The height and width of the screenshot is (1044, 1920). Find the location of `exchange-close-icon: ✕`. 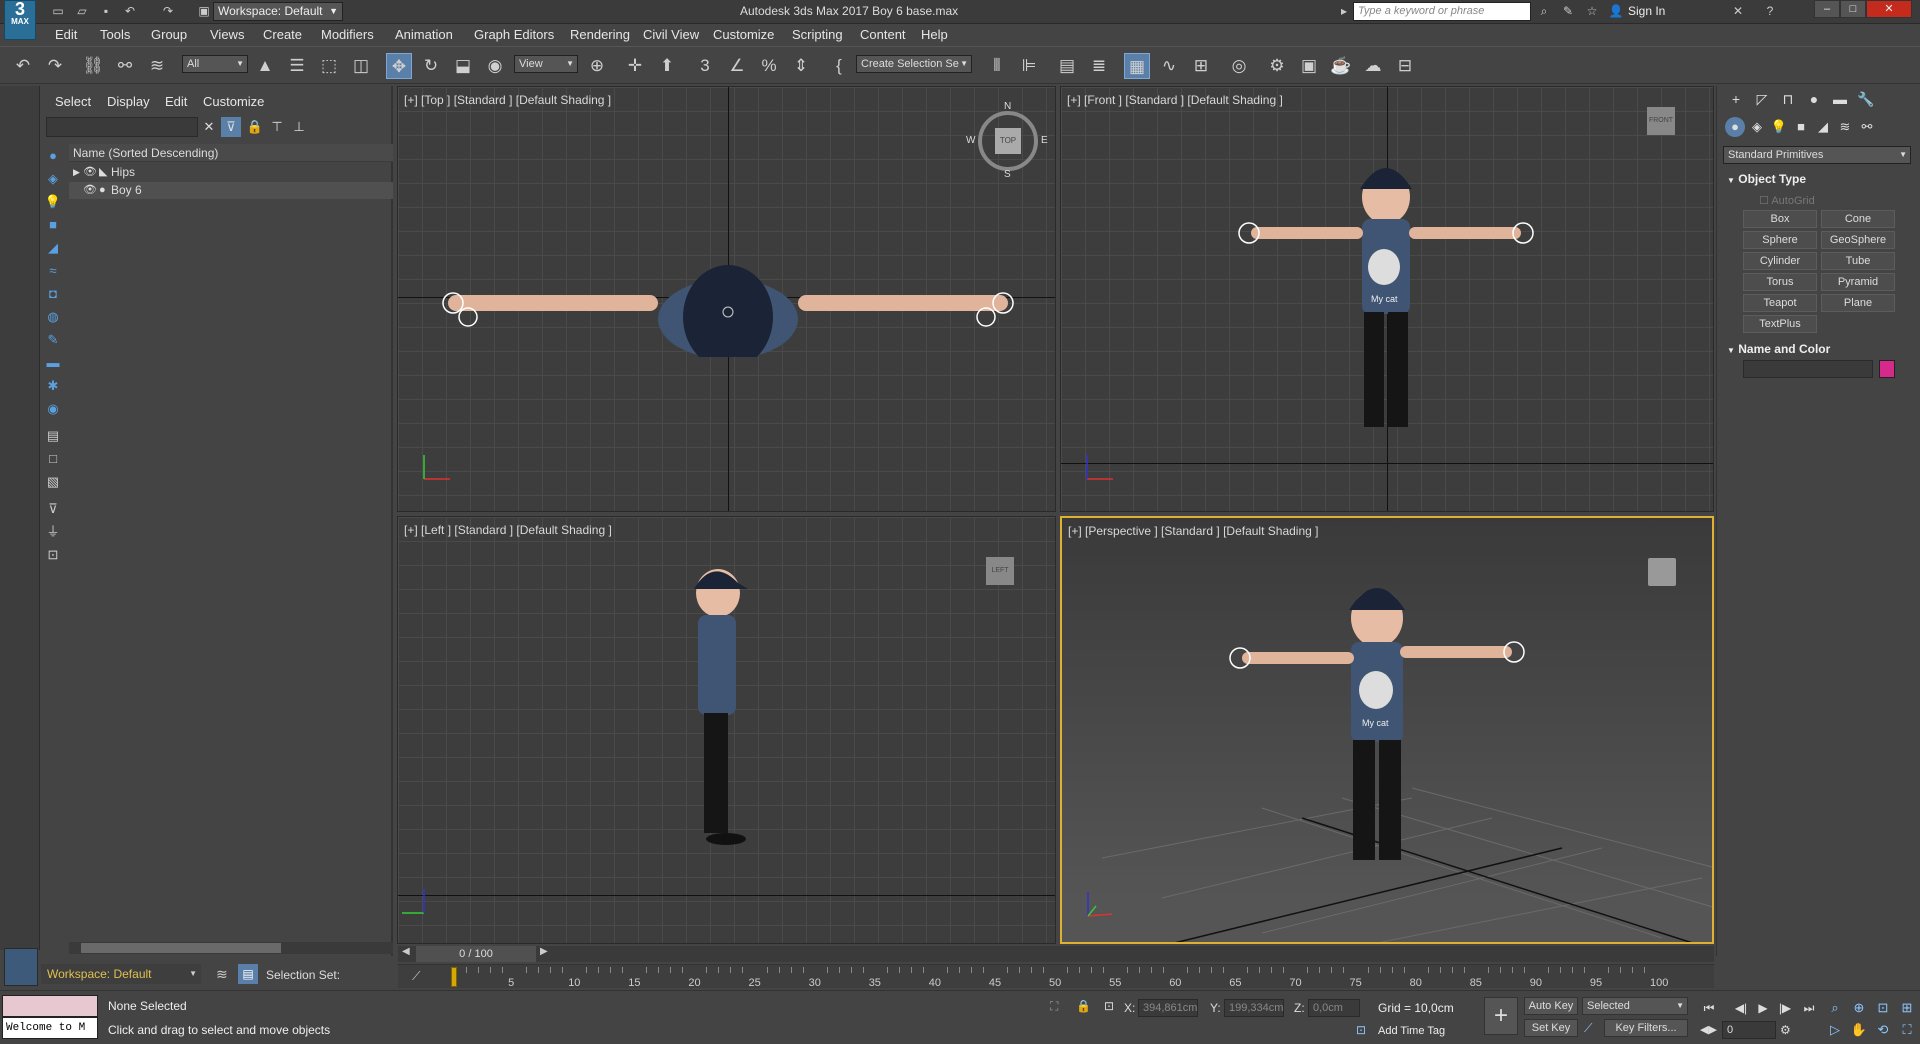

exchange-close-icon: ✕ is located at coordinates (1738, 11).